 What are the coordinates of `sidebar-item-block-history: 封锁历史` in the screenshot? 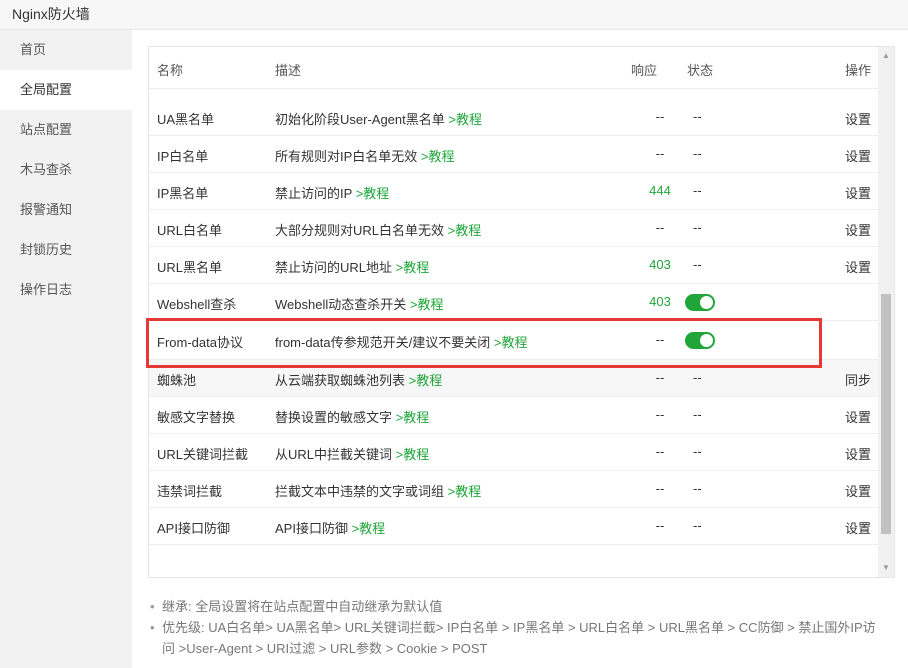 It's located at (66, 250).